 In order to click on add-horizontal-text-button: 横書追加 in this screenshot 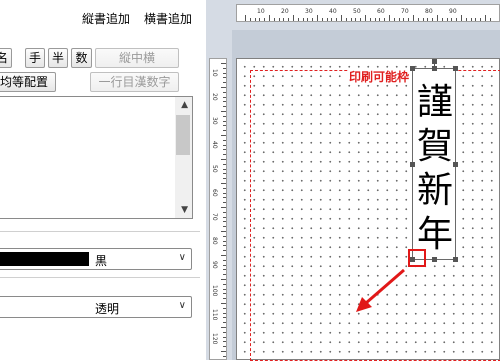, I will do `click(168, 18)`.